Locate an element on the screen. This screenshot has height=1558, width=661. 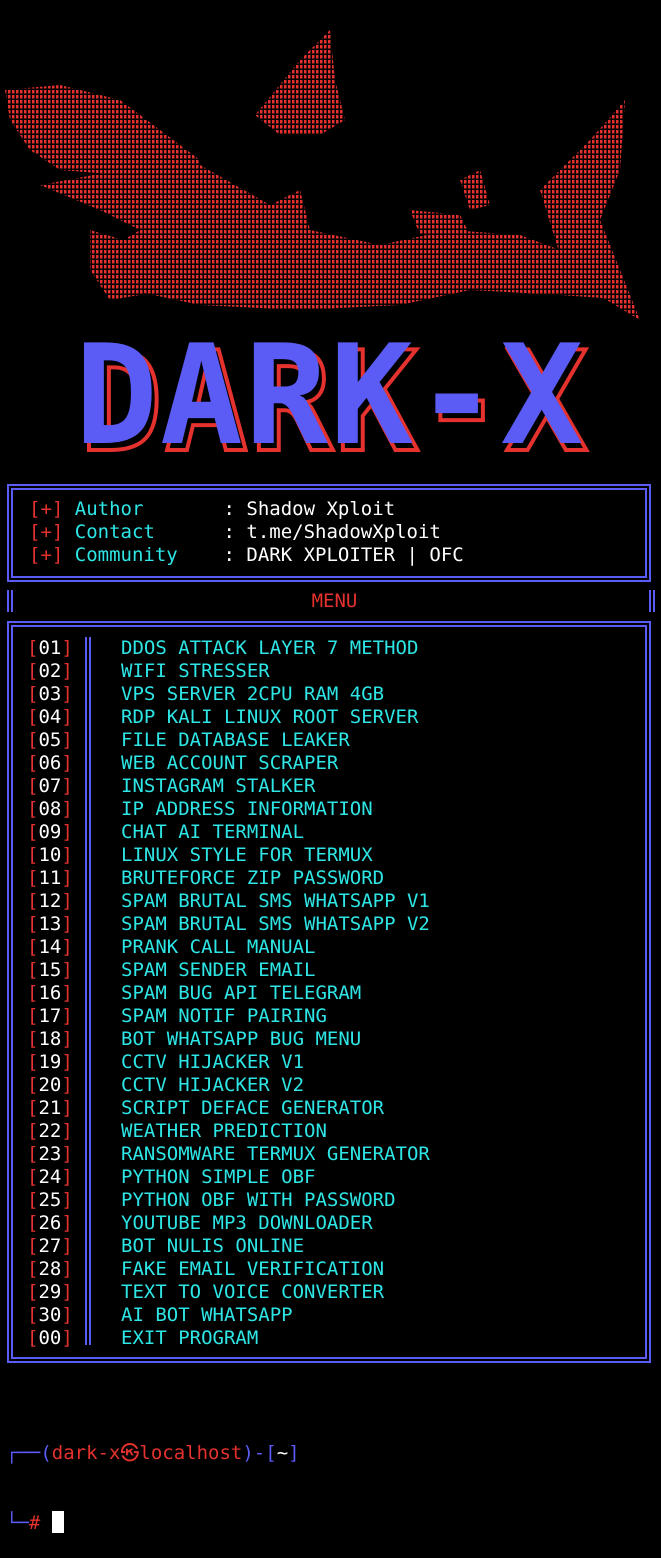
menu-item: [26] YOUTUBE MP3 DOWNLOADER is located at coordinates (200, 1223).